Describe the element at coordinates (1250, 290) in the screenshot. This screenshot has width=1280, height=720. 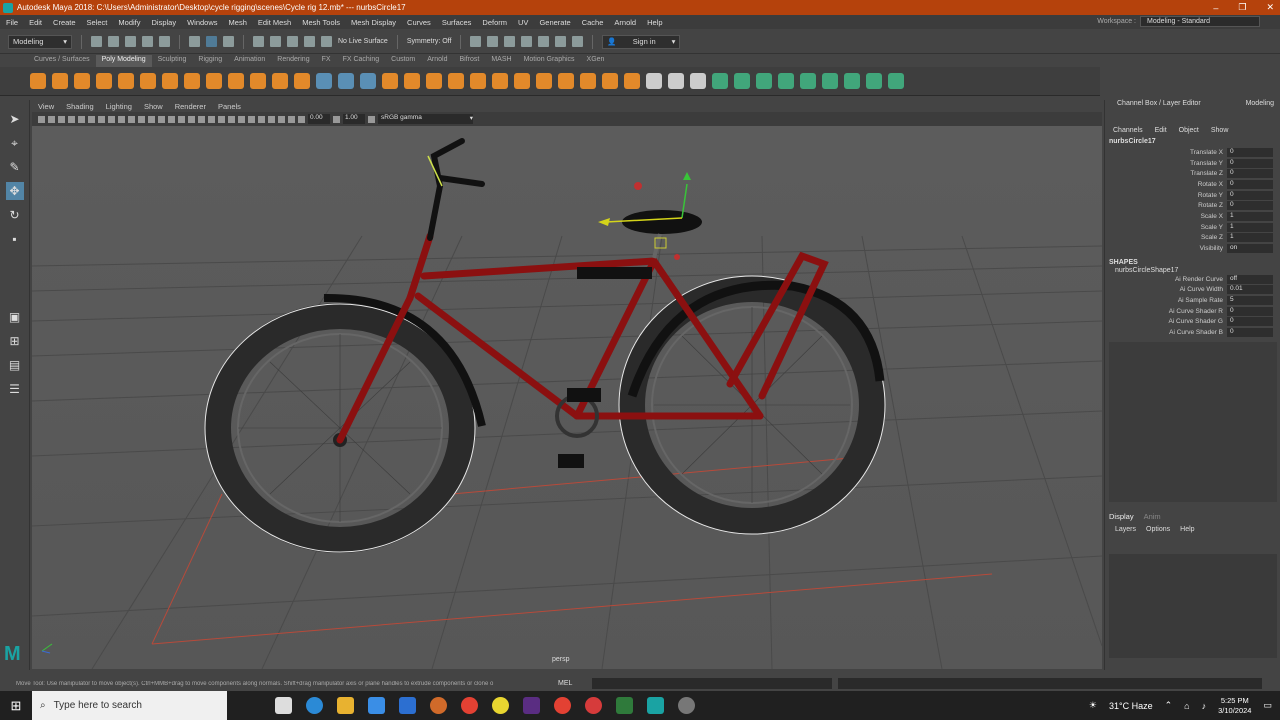
I see `attribute-value: 0.01` at that location.